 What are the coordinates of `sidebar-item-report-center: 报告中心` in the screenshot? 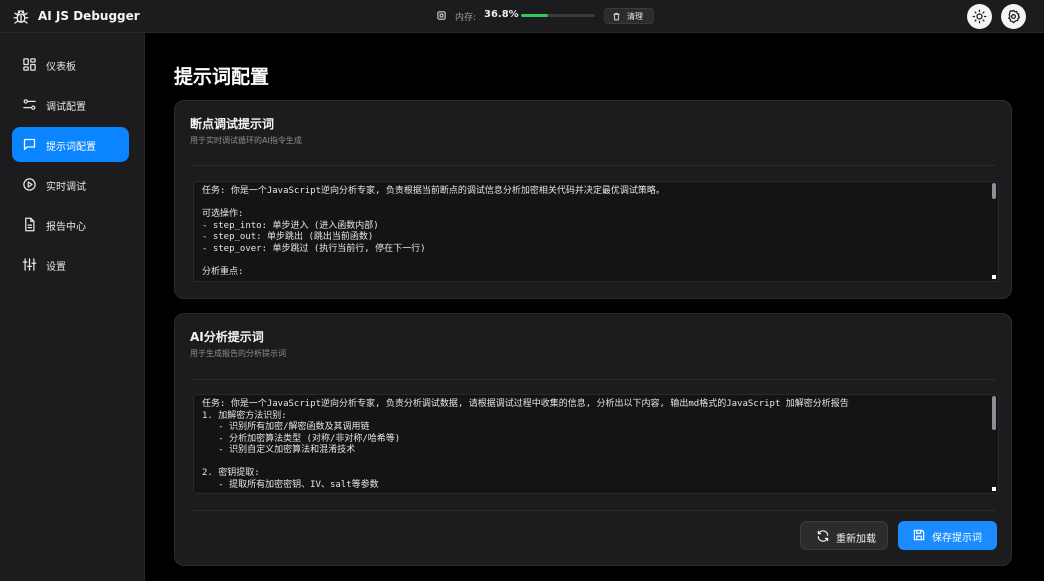 It's located at (70, 224).